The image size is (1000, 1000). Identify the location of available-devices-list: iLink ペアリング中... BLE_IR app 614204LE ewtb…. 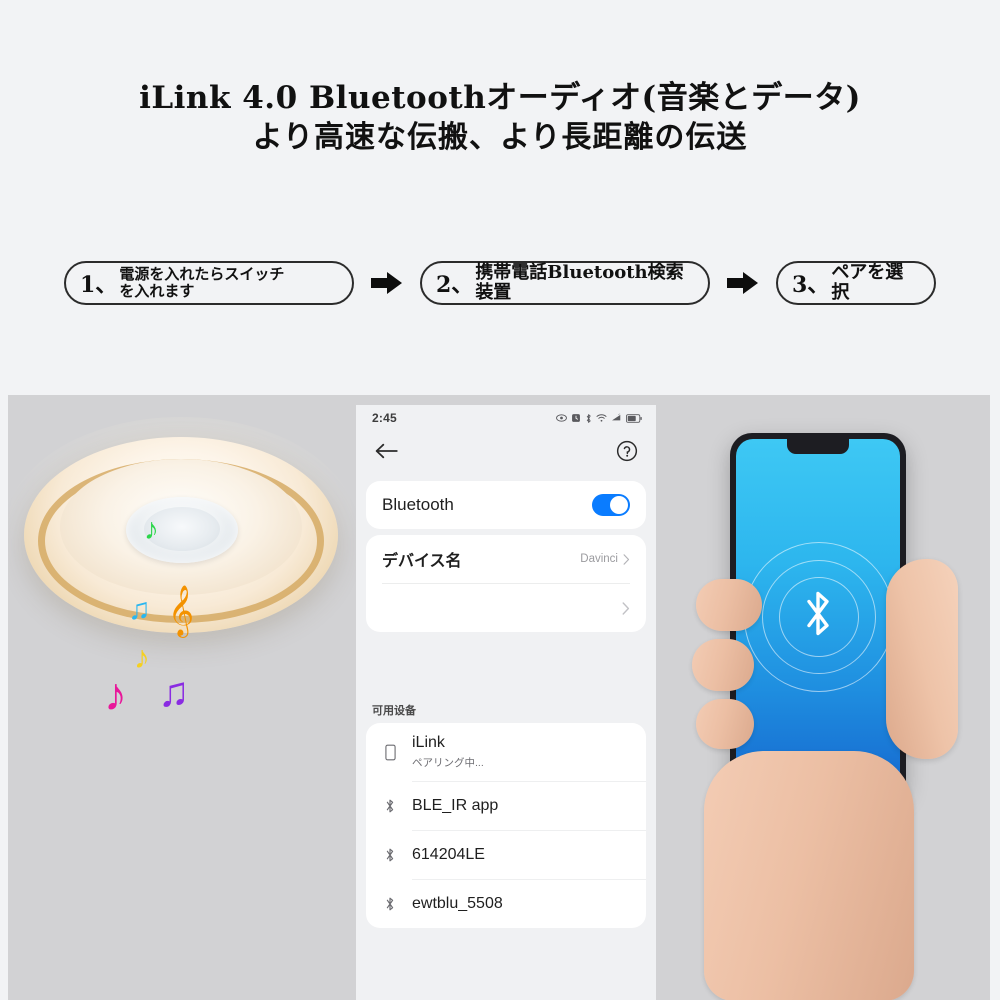
(506, 825).